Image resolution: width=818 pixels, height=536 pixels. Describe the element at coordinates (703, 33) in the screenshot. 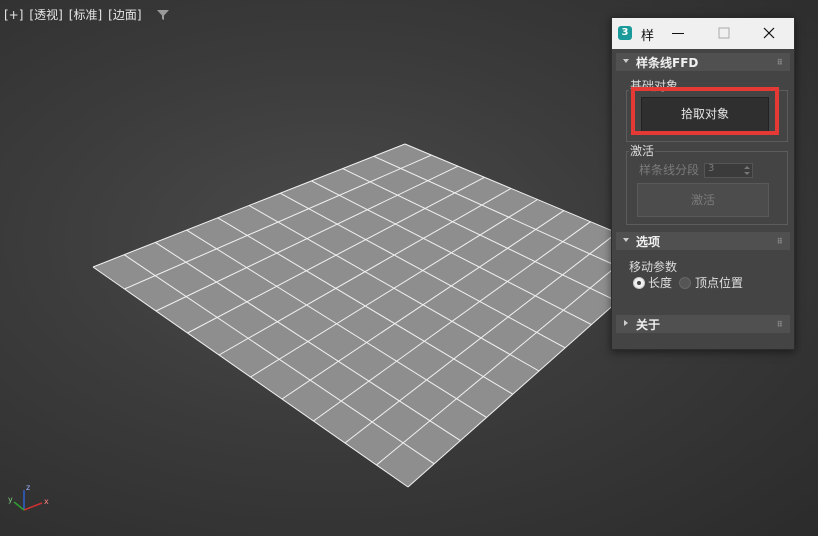

I see `dialog-titlebar: 3 样` at that location.